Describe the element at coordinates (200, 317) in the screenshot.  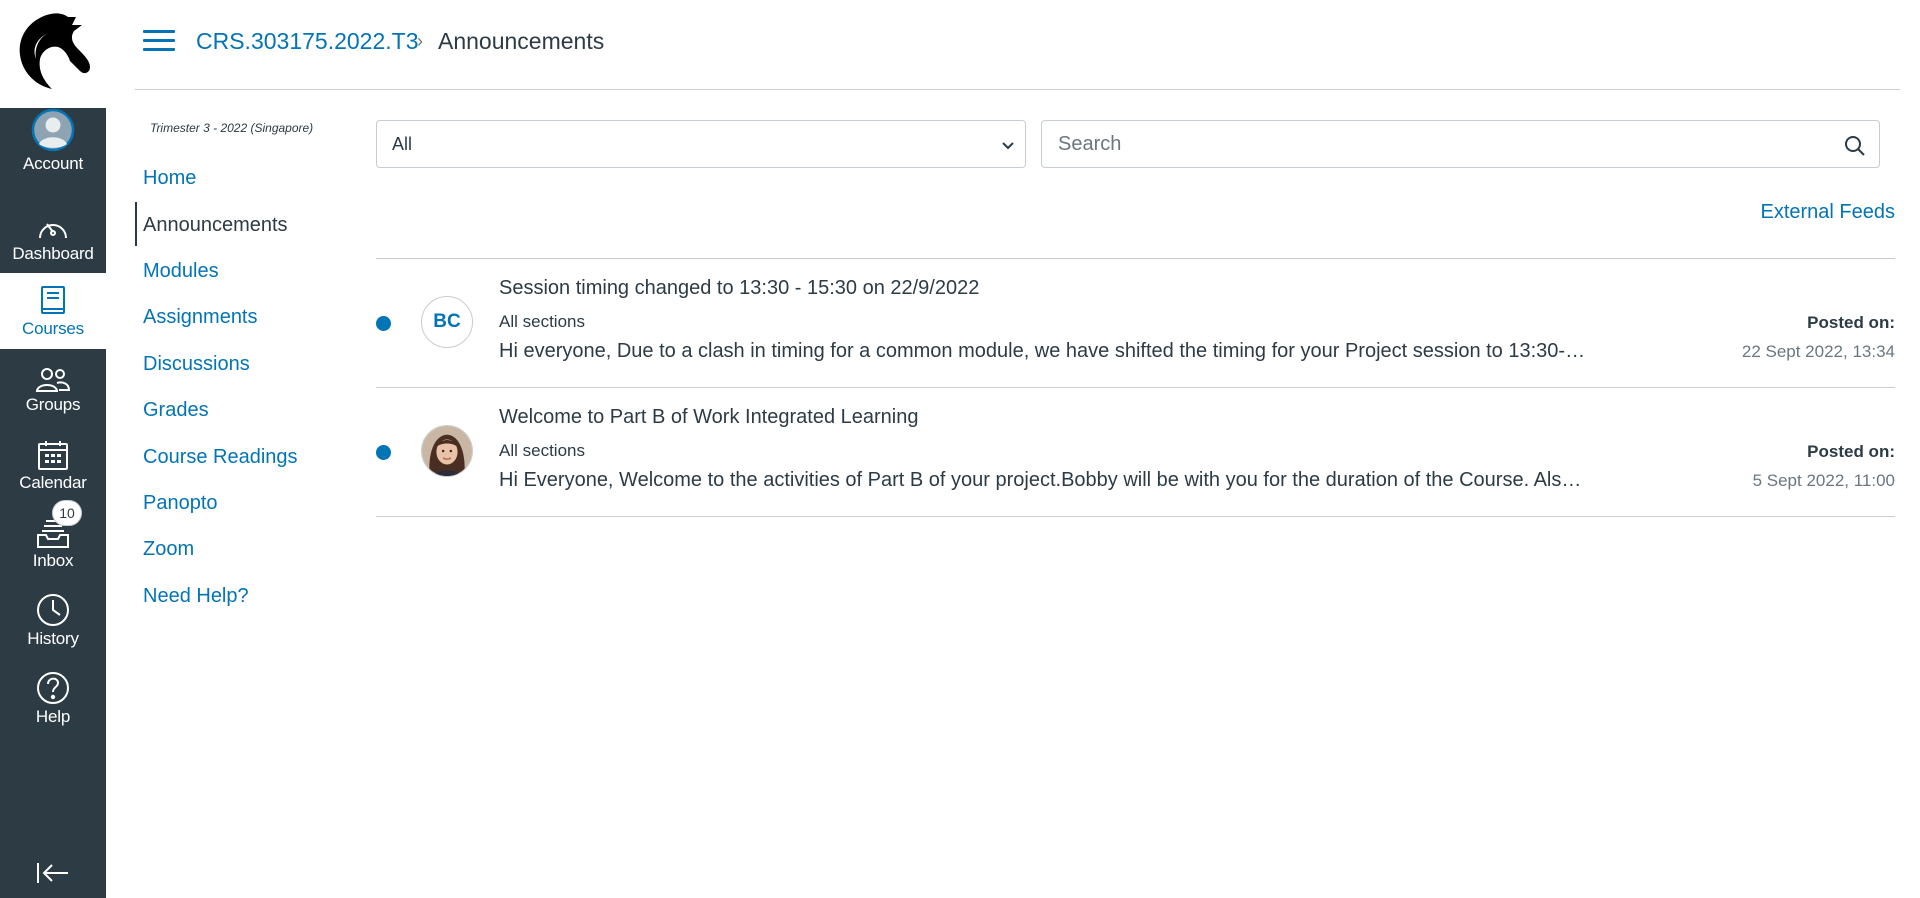
I see `course-nav-assignments: Assignments` at that location.